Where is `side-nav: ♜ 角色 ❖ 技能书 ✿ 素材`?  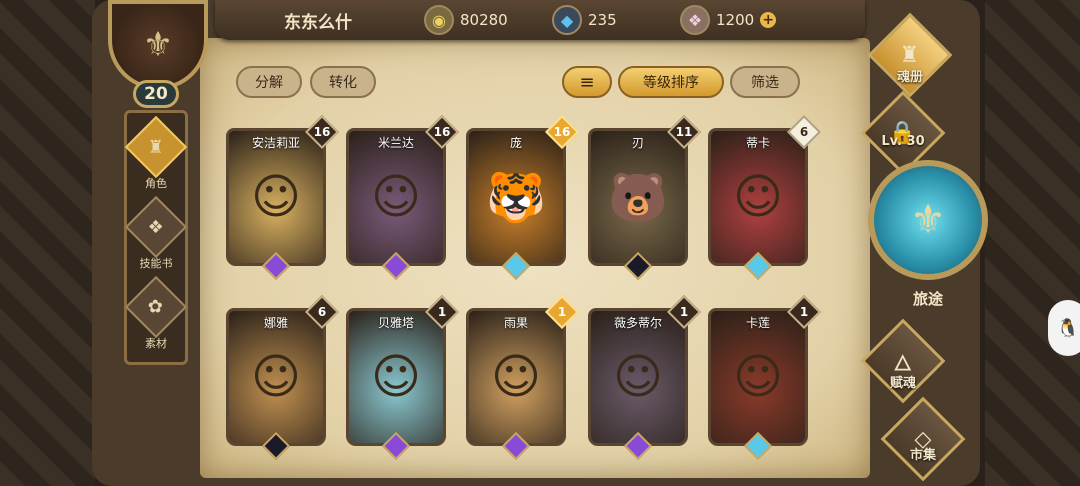
side-nav: ♜ 角色 ❖ 技能书 ✿ 素材 is located at coordinates (156, 237).